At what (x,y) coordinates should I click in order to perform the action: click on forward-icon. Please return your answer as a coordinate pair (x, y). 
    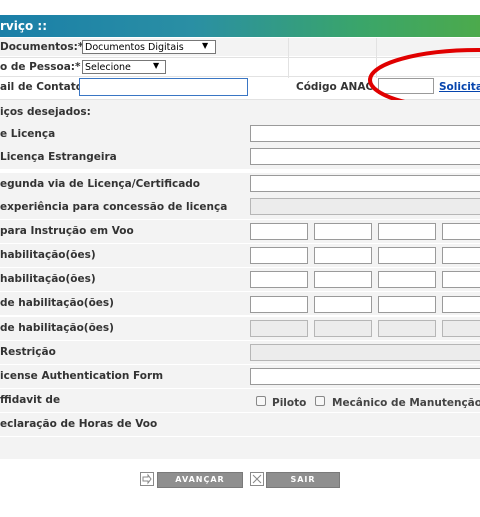
    Looking at the image, I should click on (147, 479).